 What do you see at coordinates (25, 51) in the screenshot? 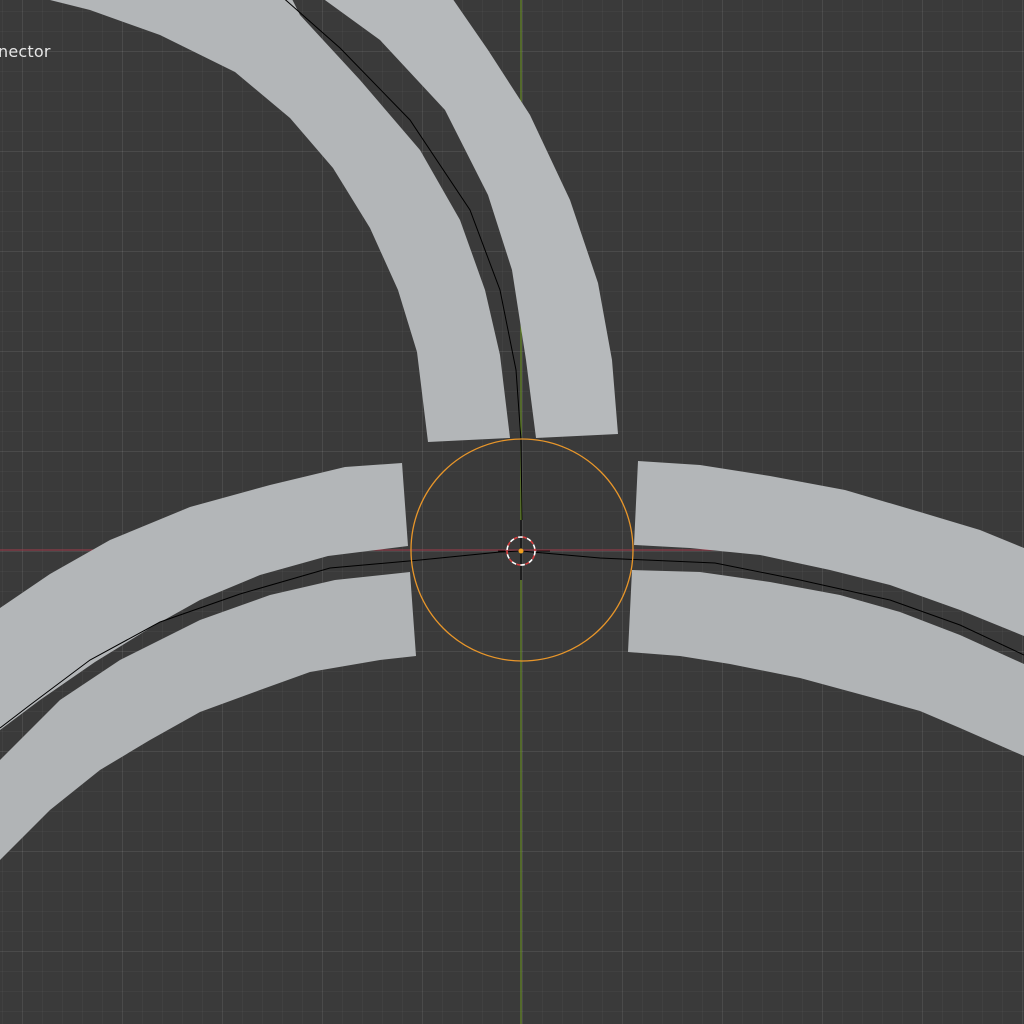
I see `object-name-label: nector` at bounding box center [25, 51].